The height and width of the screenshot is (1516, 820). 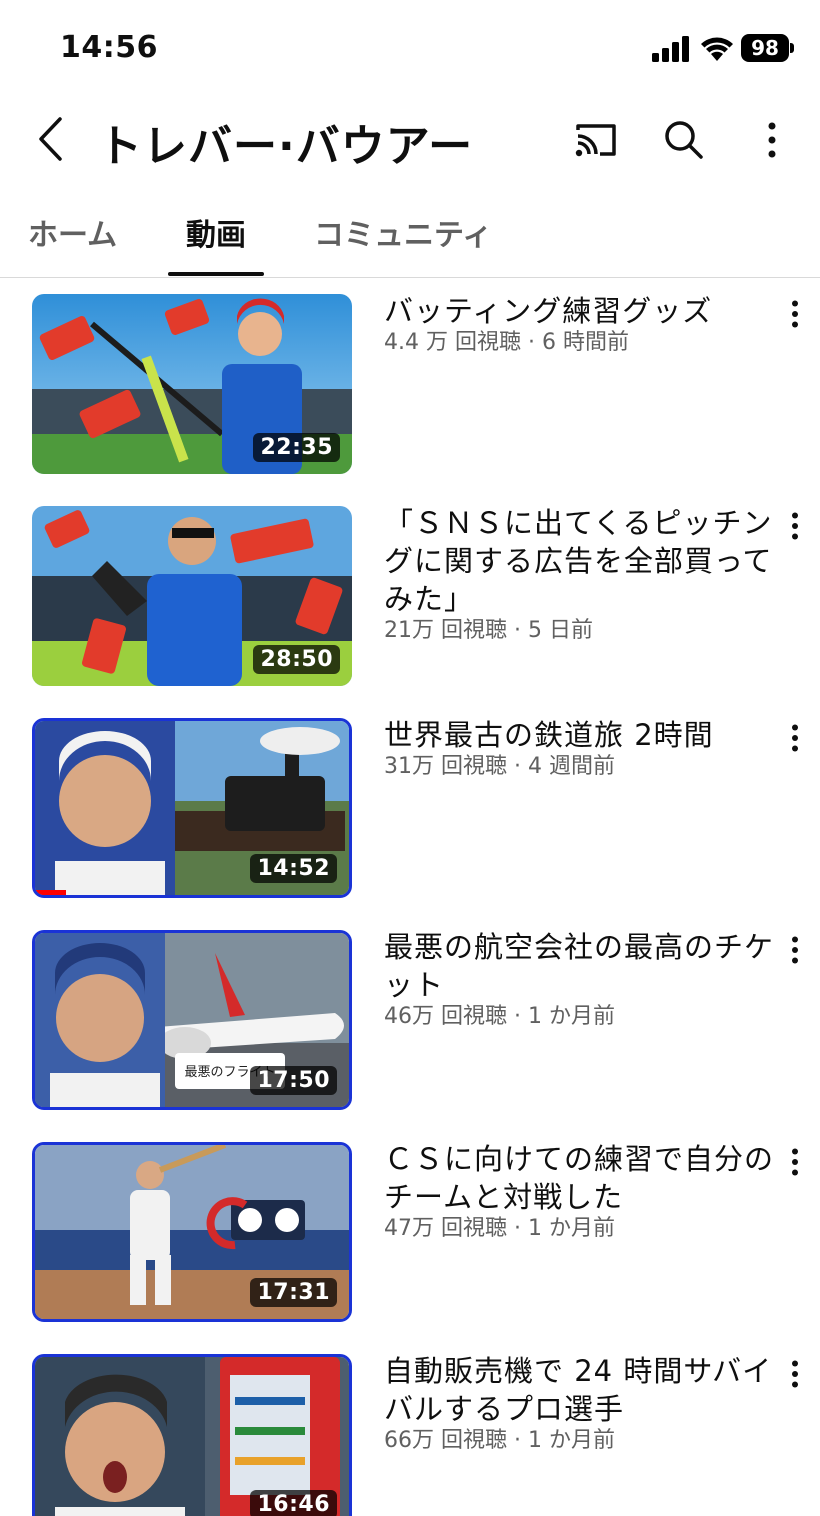 What do you see at coordinates (579, 561) in the screenshot?
I see `video-title: 「ＳＮＳに出てくるピッチングに関する広告を全部買ってみた」` at bounding box center [579, 561].